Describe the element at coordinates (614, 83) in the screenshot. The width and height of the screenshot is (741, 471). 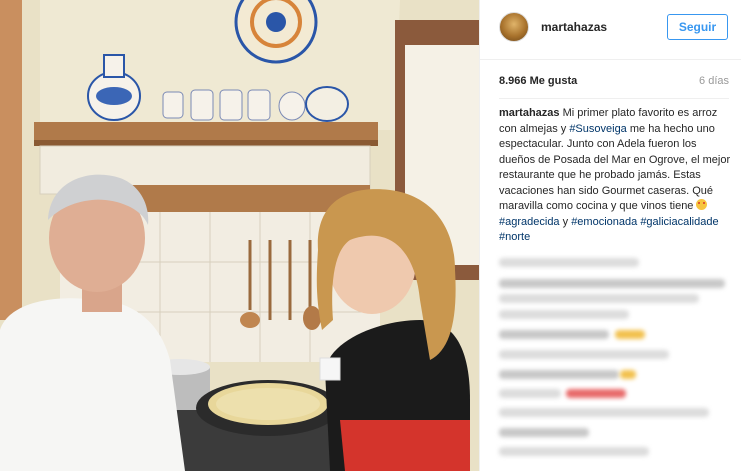
I see `post-meta: 8.966 Me gusta 6 días` at that location.